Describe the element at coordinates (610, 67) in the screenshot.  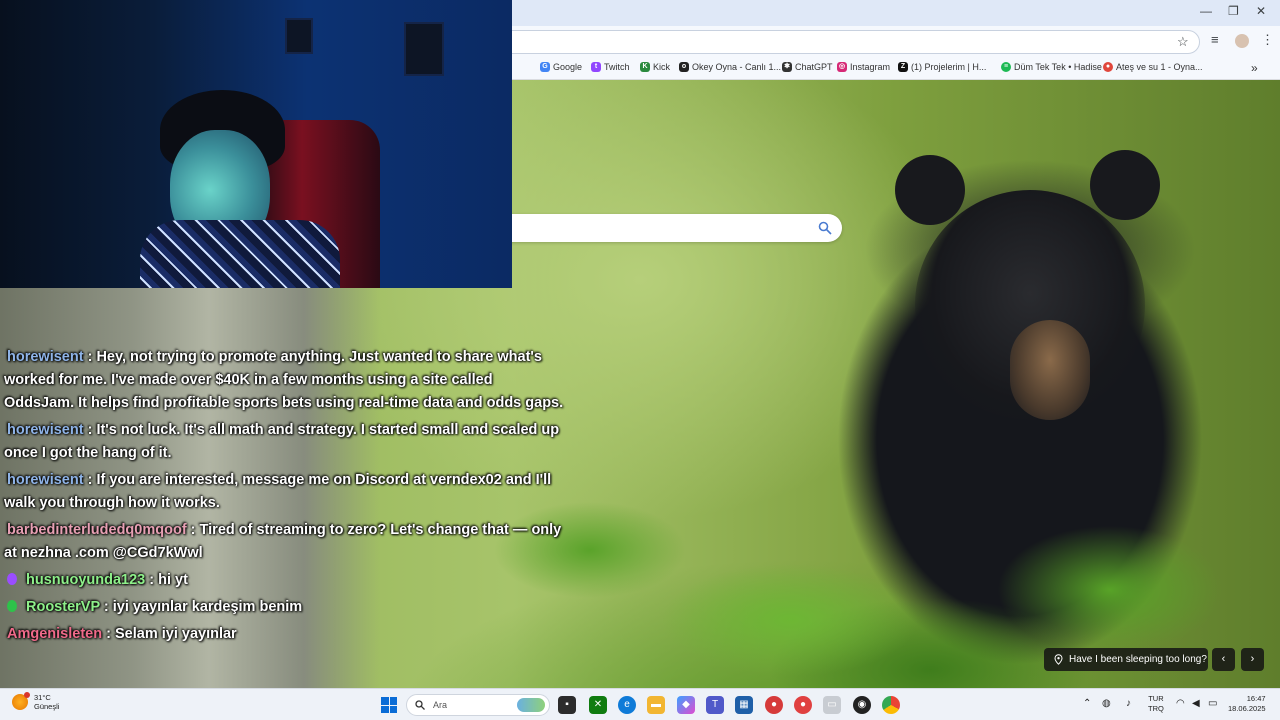
I see `bookmark-twitch: t Twitch` at that location.